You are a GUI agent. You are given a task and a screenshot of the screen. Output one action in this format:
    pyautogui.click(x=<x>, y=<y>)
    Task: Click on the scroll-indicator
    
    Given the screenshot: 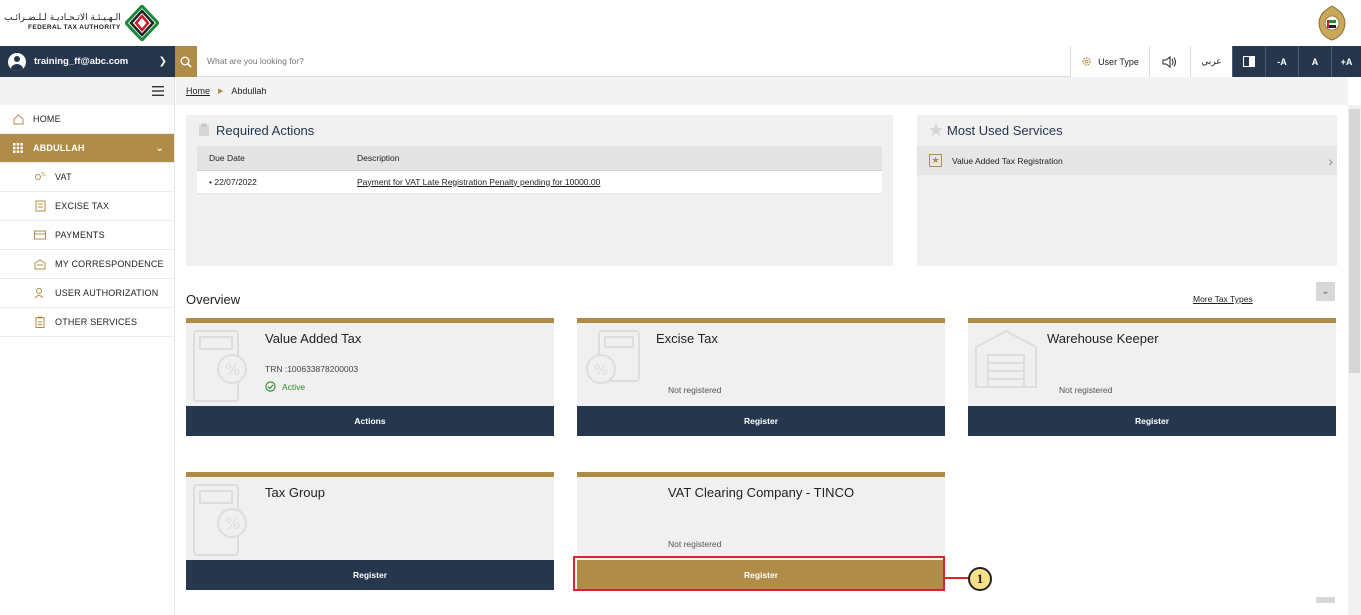 What is the action you would take?
    pyautogui.click(x=1325, y=600)
    